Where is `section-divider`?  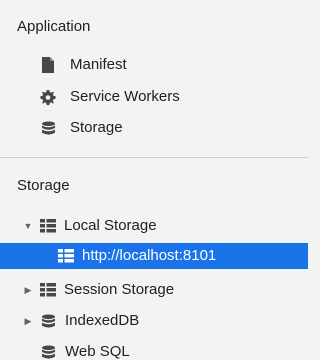
section-divider is located at coordinates (154, 157).